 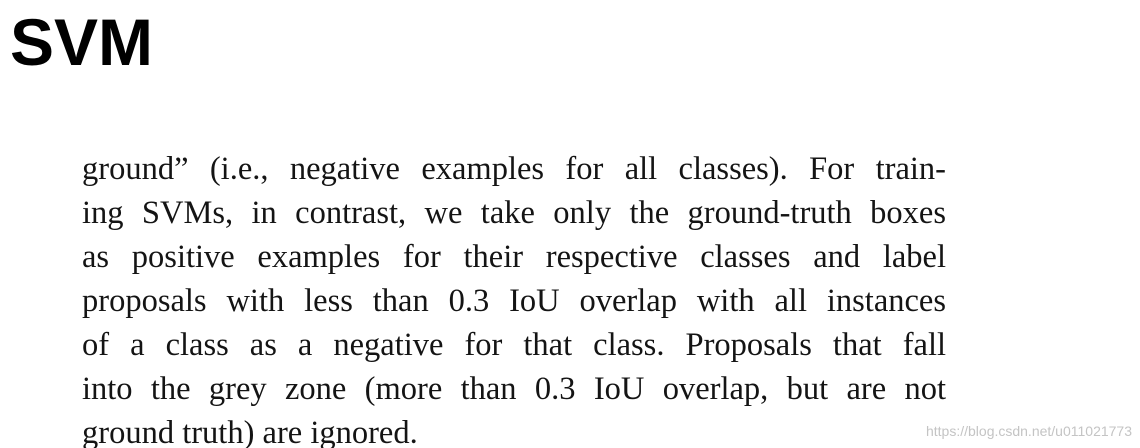 What do you see at coordinates (1028, 431) in the screenshot?
I see `watermark-url: https://blog.csdn.net/u011021773` at bounding box center [1028, 431].